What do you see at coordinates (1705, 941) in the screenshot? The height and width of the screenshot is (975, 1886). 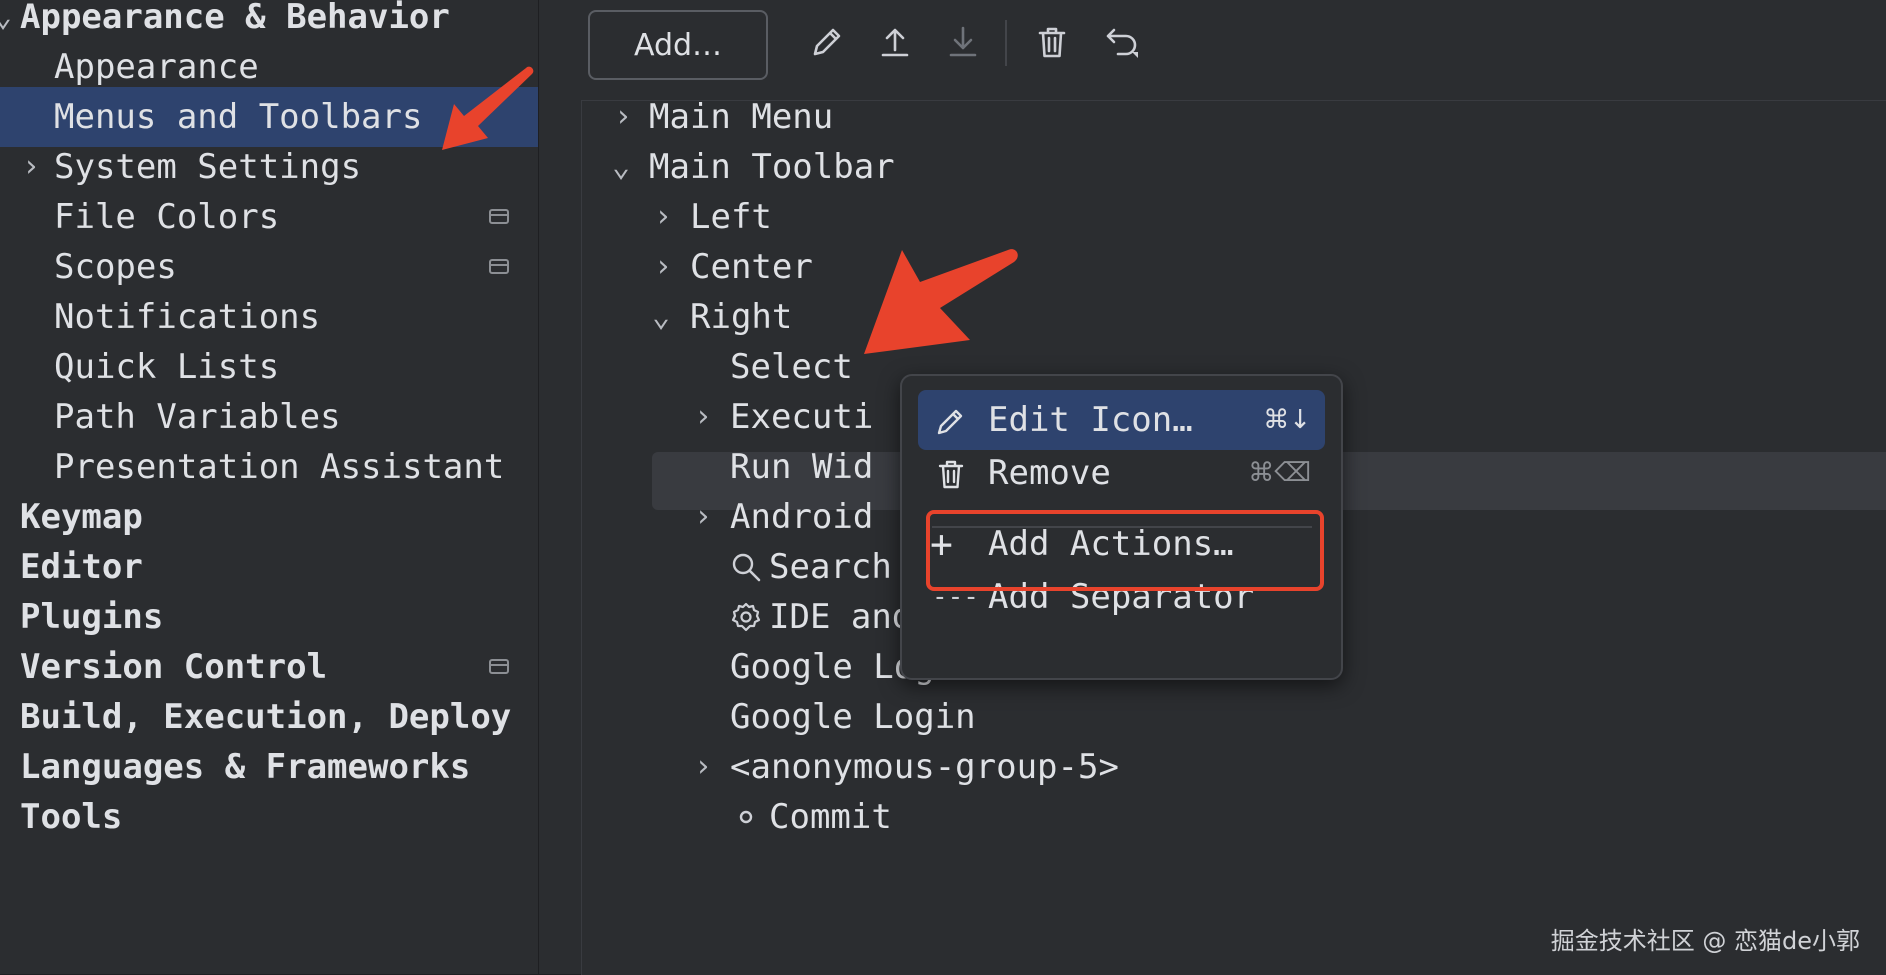 I see `watermark: 掘金技术社区 @ 恋猫de小郭` at bounding box center [1705, 941].